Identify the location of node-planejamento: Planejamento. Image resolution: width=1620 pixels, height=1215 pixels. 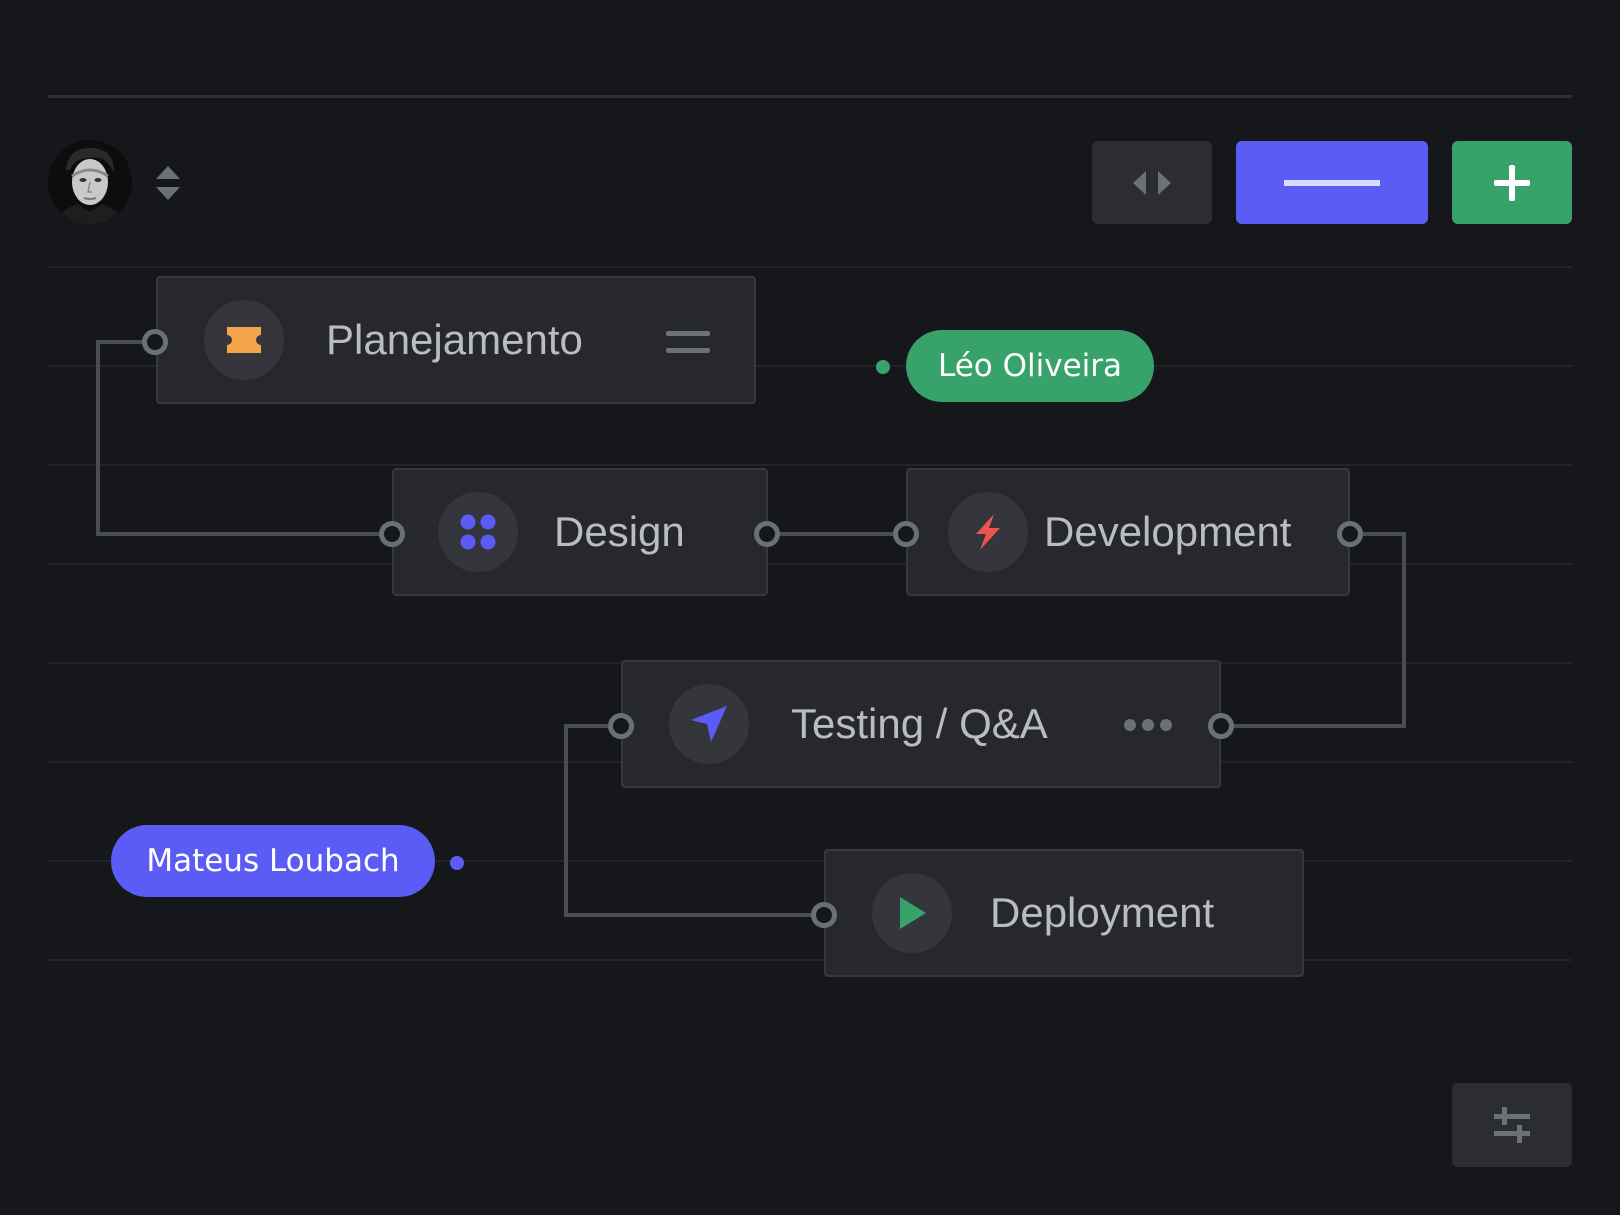
(456, 340).